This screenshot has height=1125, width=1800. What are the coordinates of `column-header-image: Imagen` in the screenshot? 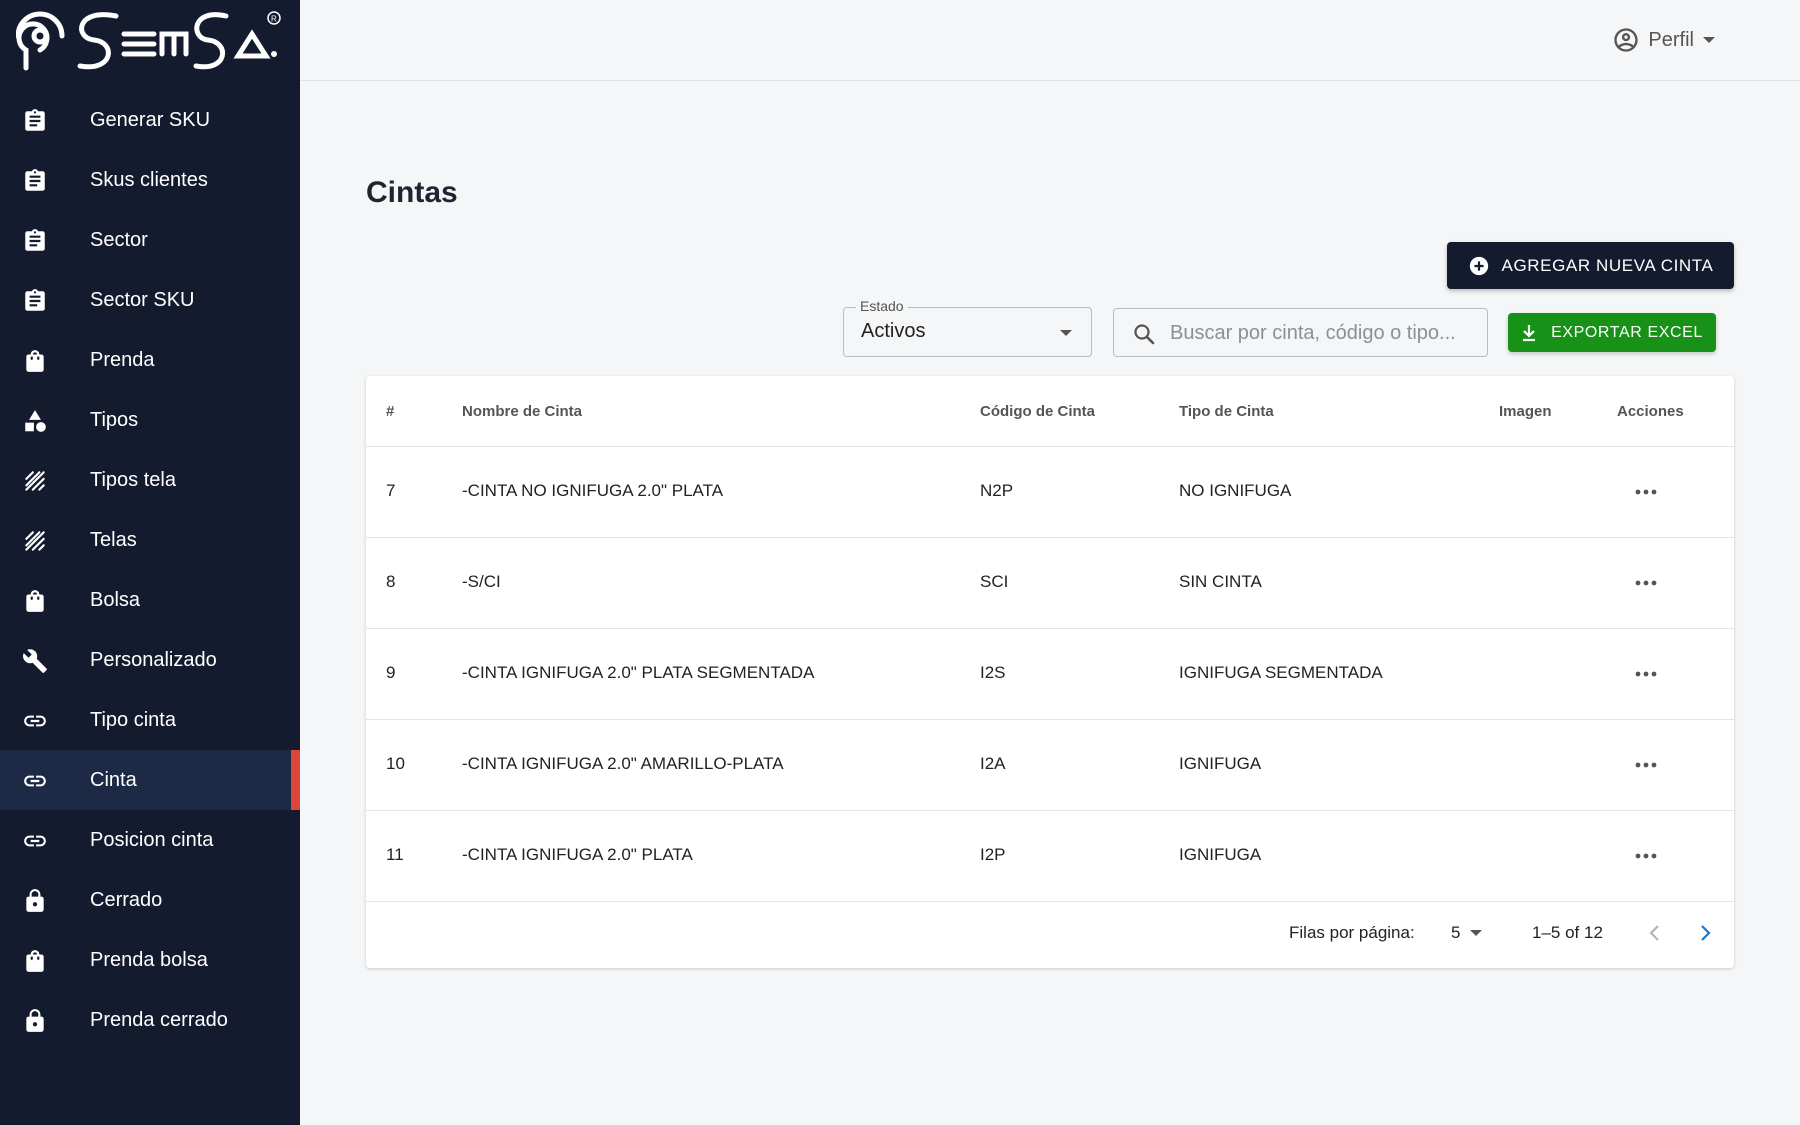 It's located at (1525, 411).